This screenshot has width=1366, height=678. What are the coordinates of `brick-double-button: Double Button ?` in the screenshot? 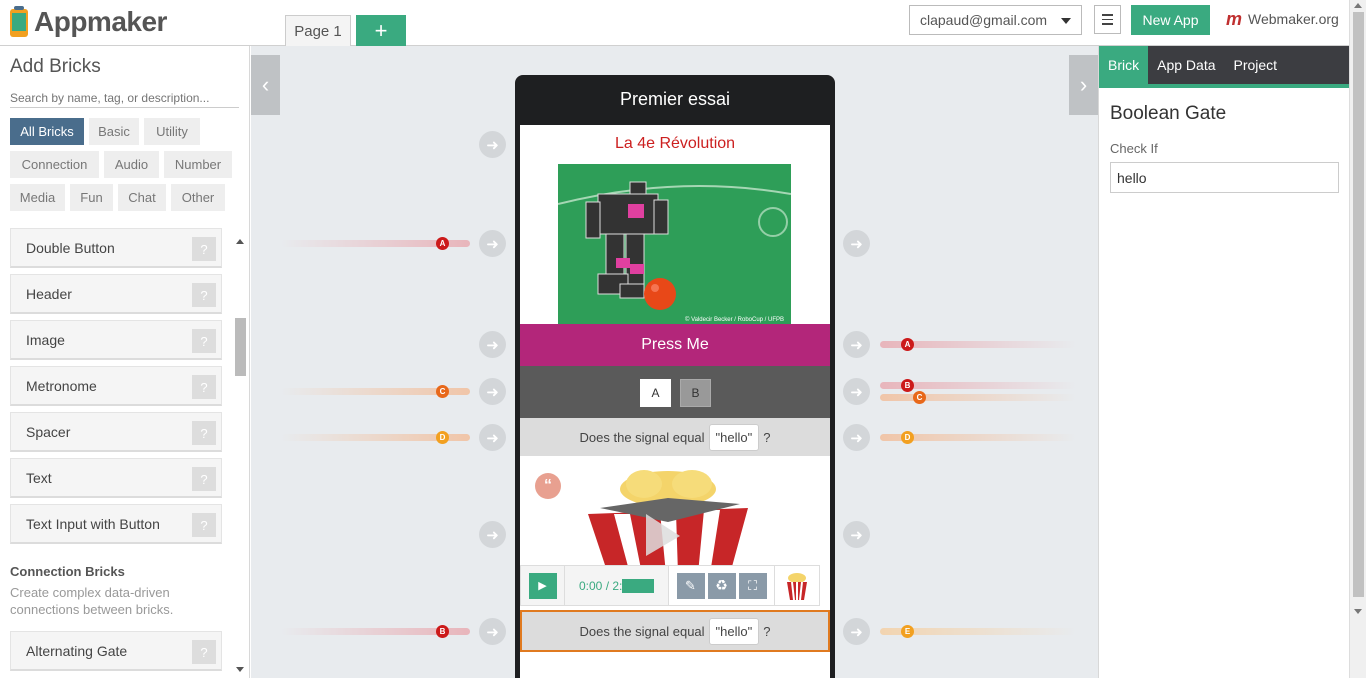 It's located at (116, 248).